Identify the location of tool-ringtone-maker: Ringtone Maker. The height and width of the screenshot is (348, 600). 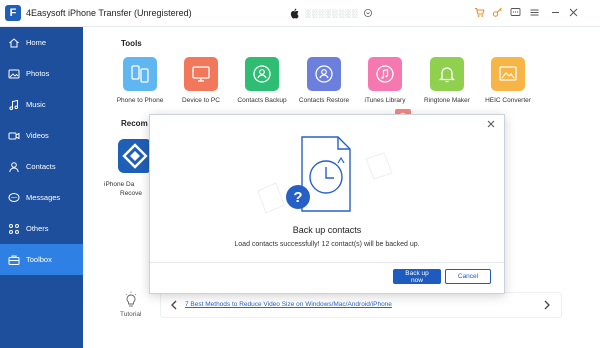
(447, 80).